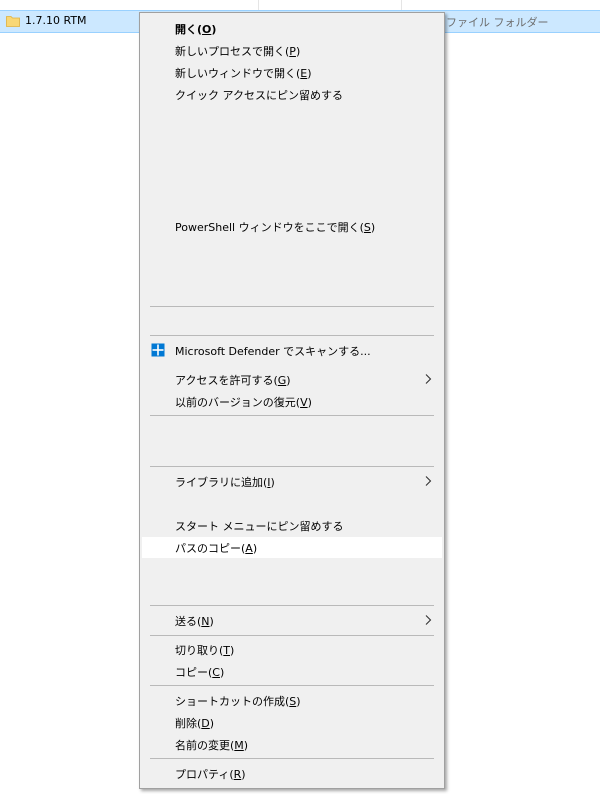 This screenshot has height=794, width=602. Describe the element at coordinates (259, 95) in the screenshot. I see `menu-item-label: クイック アクセスにピン留めする` at that location.